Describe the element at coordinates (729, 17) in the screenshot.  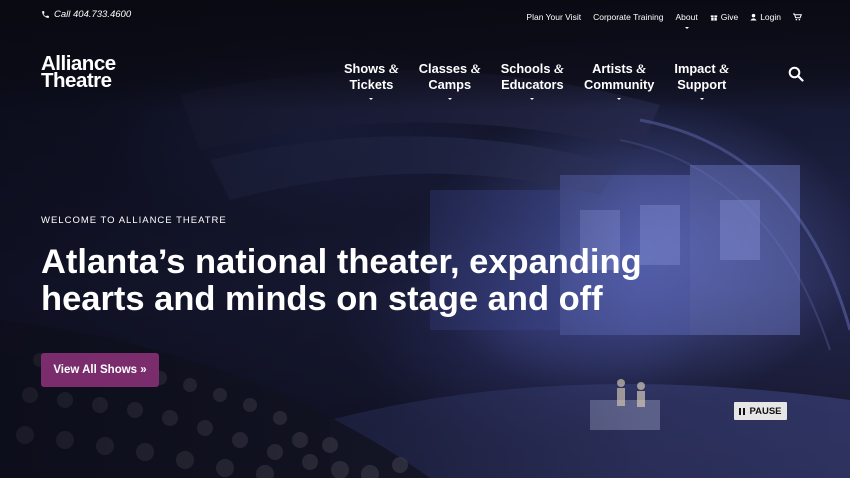
I see `util-link-label: Give` at that location.